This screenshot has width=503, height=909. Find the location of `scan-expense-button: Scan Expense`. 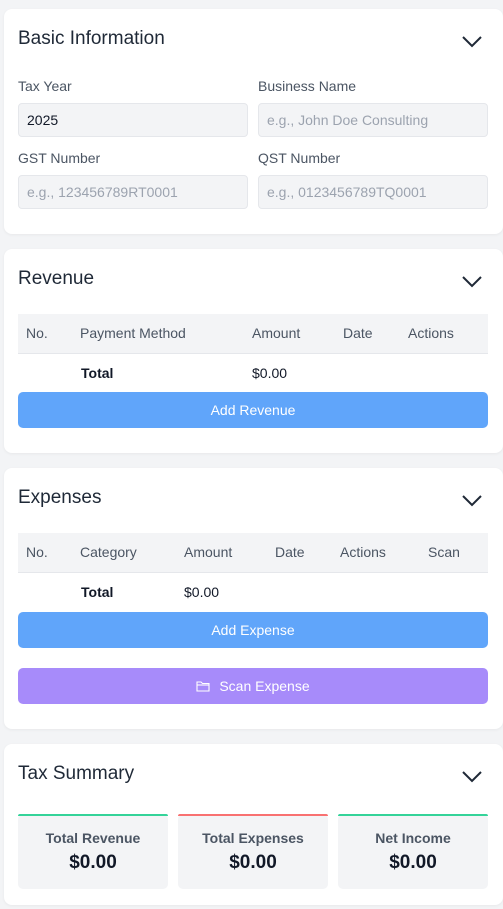

scan-expense-button: Scan Expense is located at coordinates (253, 686).